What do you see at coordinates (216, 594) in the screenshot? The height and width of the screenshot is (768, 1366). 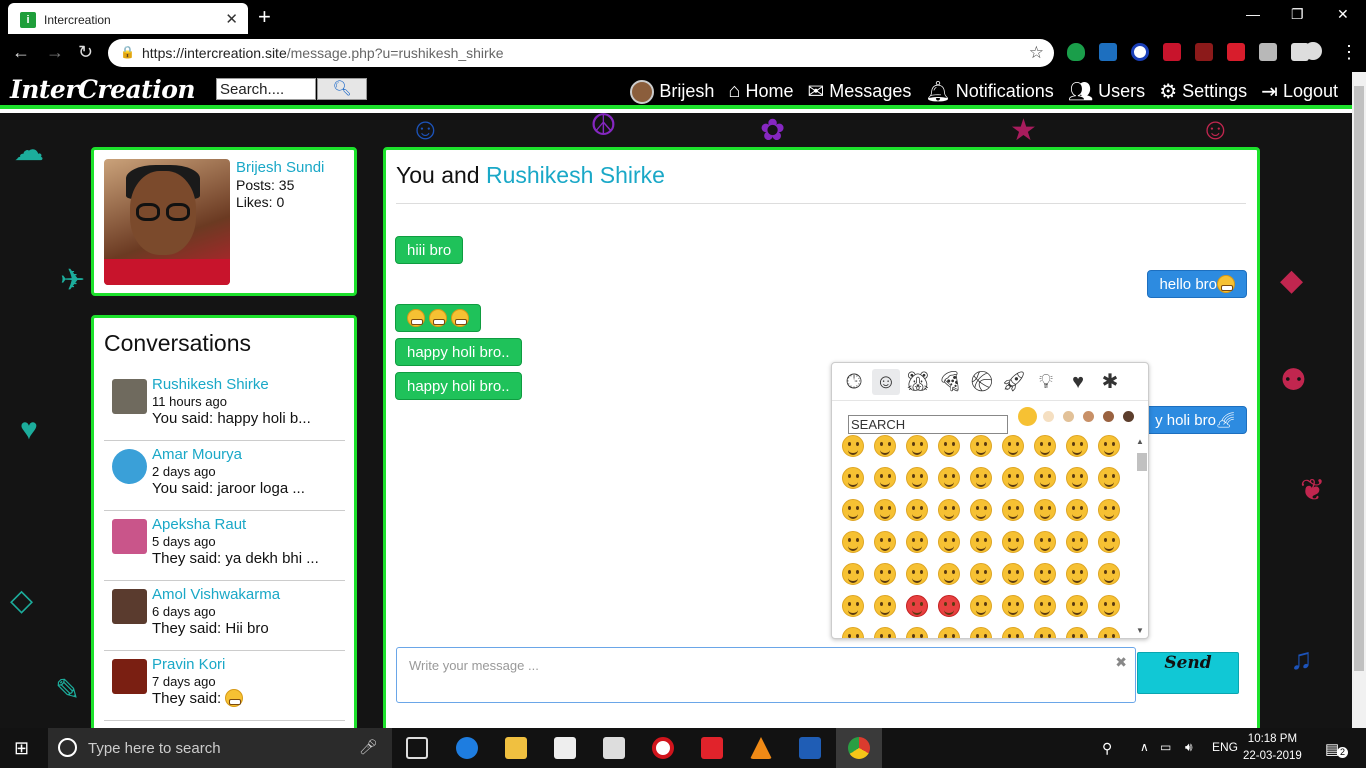 I see `conversation-name: Amol Vishwakarma` at bounding box center [216, 594].